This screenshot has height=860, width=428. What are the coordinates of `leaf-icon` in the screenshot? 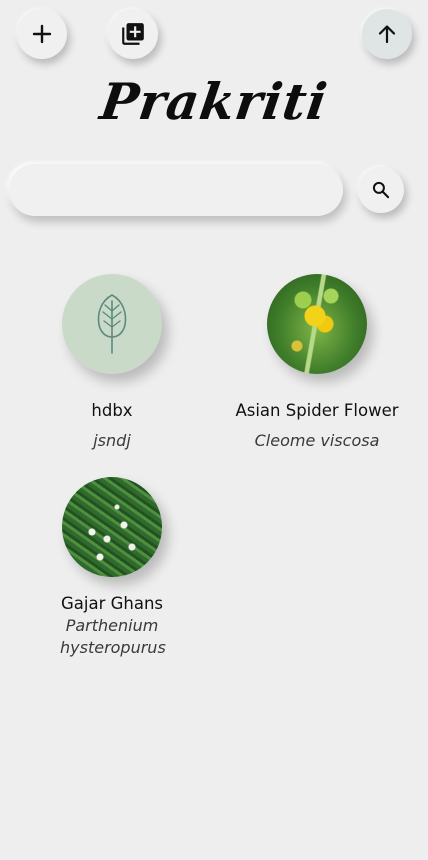 It's located at (112, 324).